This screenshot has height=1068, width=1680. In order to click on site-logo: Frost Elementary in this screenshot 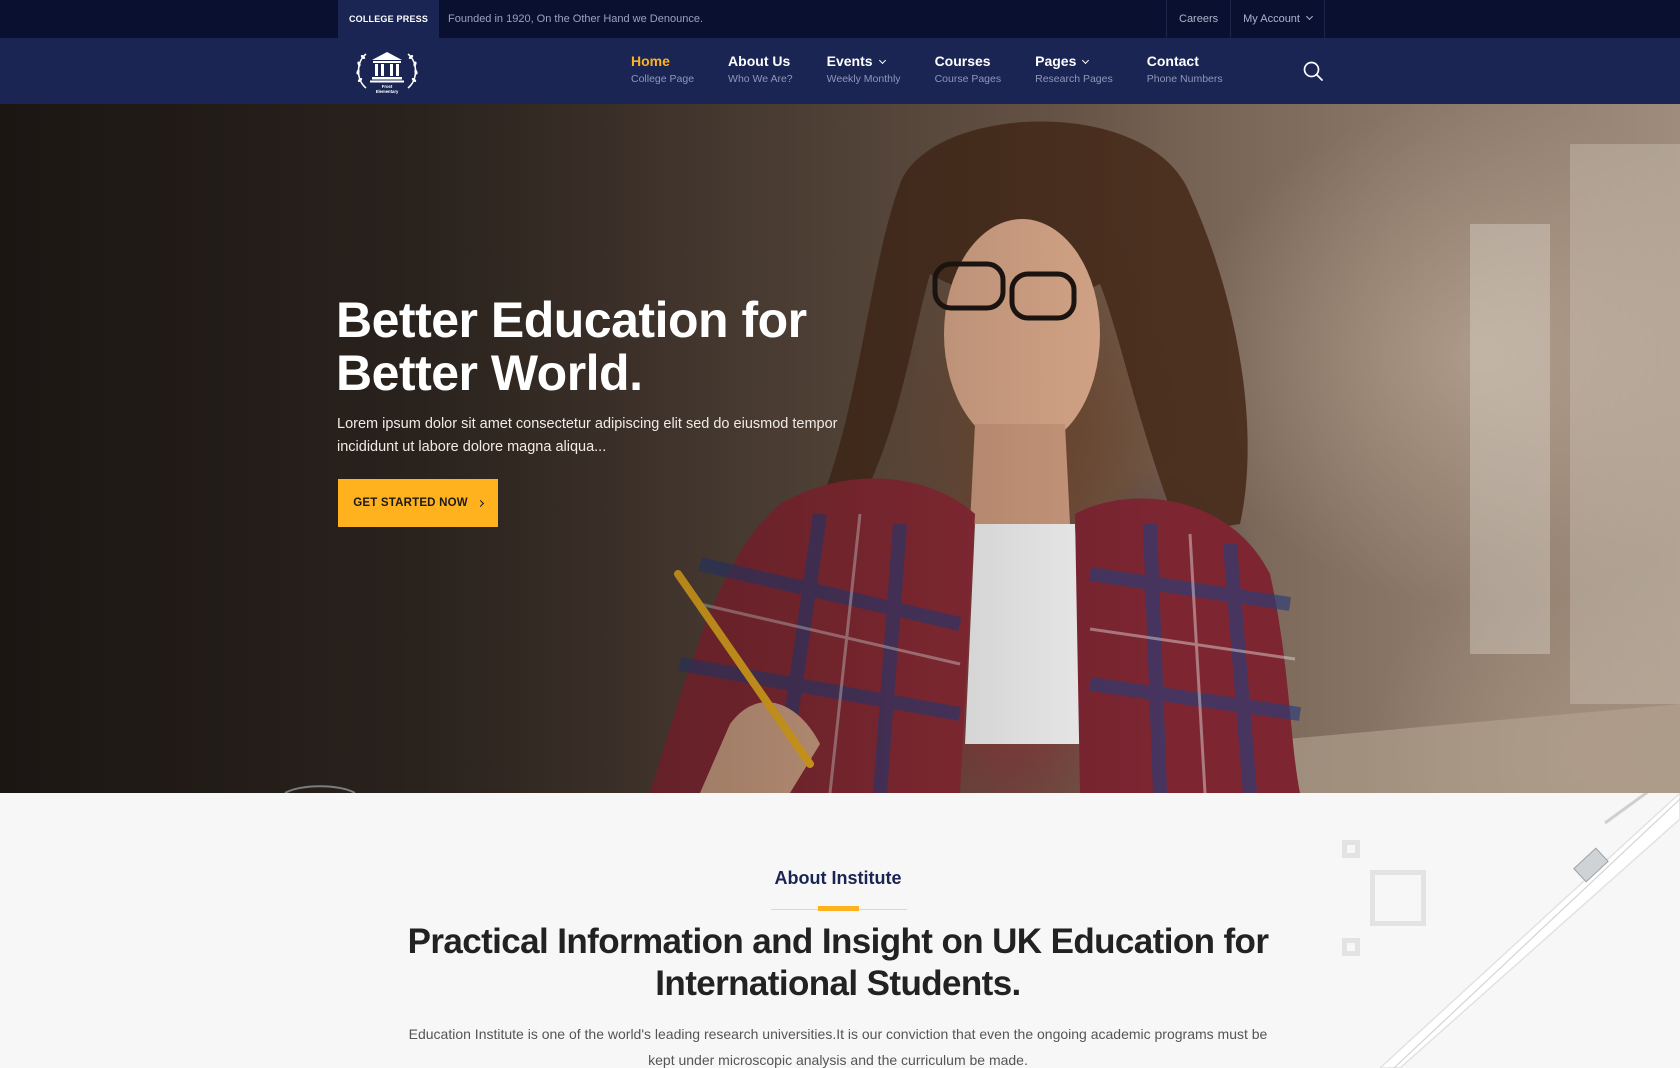, I will do `click(387, 71)`.